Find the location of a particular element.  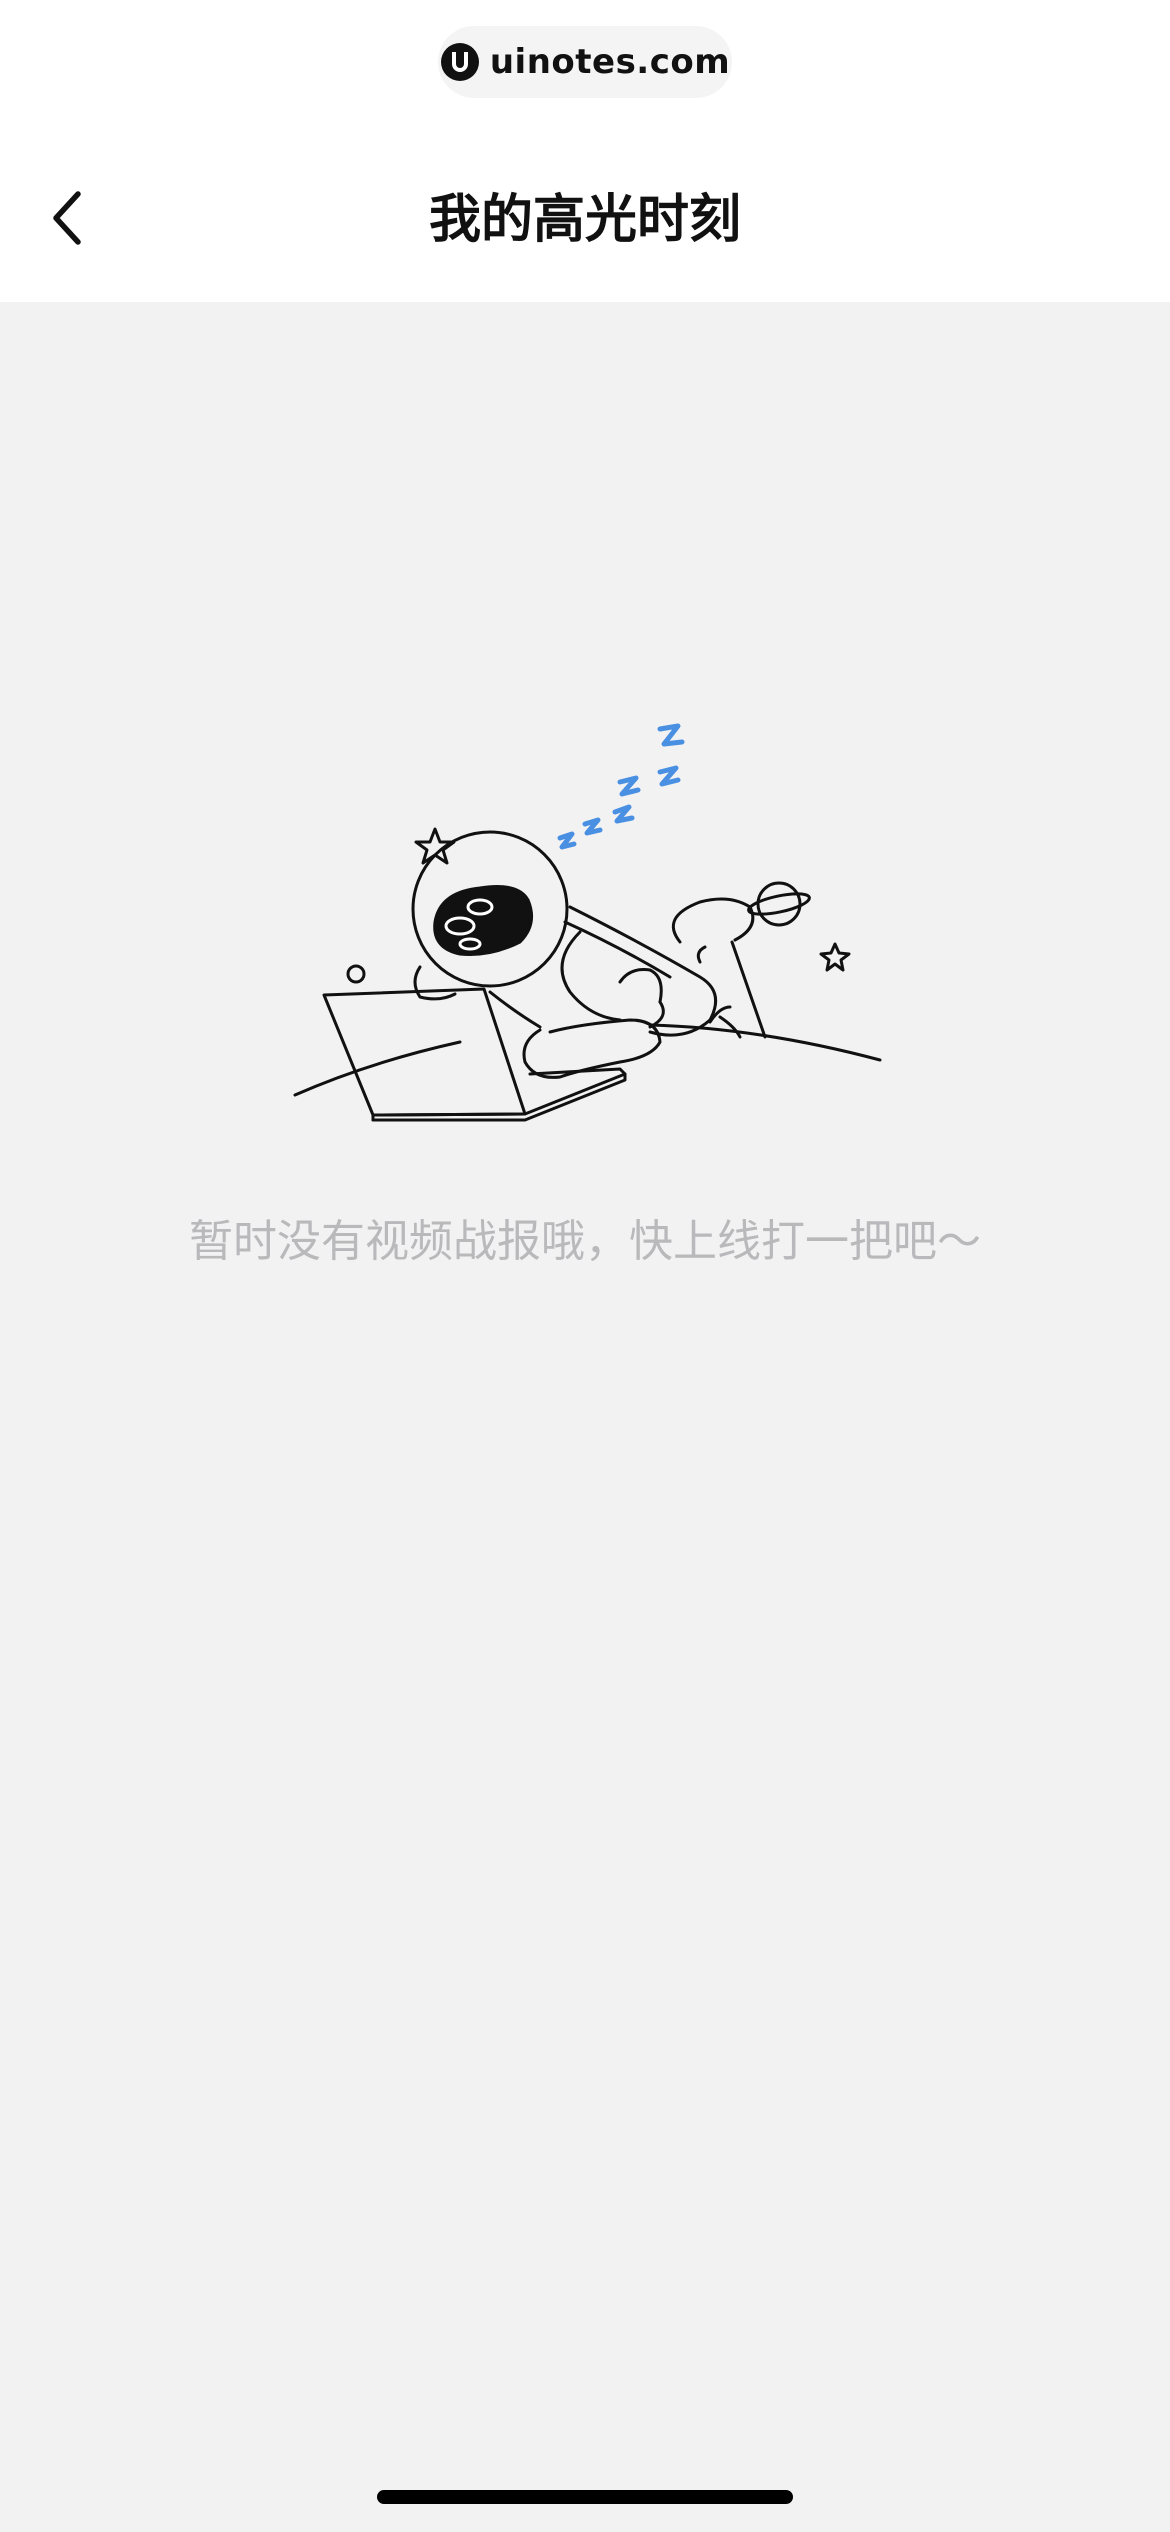

empty-state-message: 暂时没有视频战报哦，快上线打一把吧～ is located at coordinates (585, 1241).